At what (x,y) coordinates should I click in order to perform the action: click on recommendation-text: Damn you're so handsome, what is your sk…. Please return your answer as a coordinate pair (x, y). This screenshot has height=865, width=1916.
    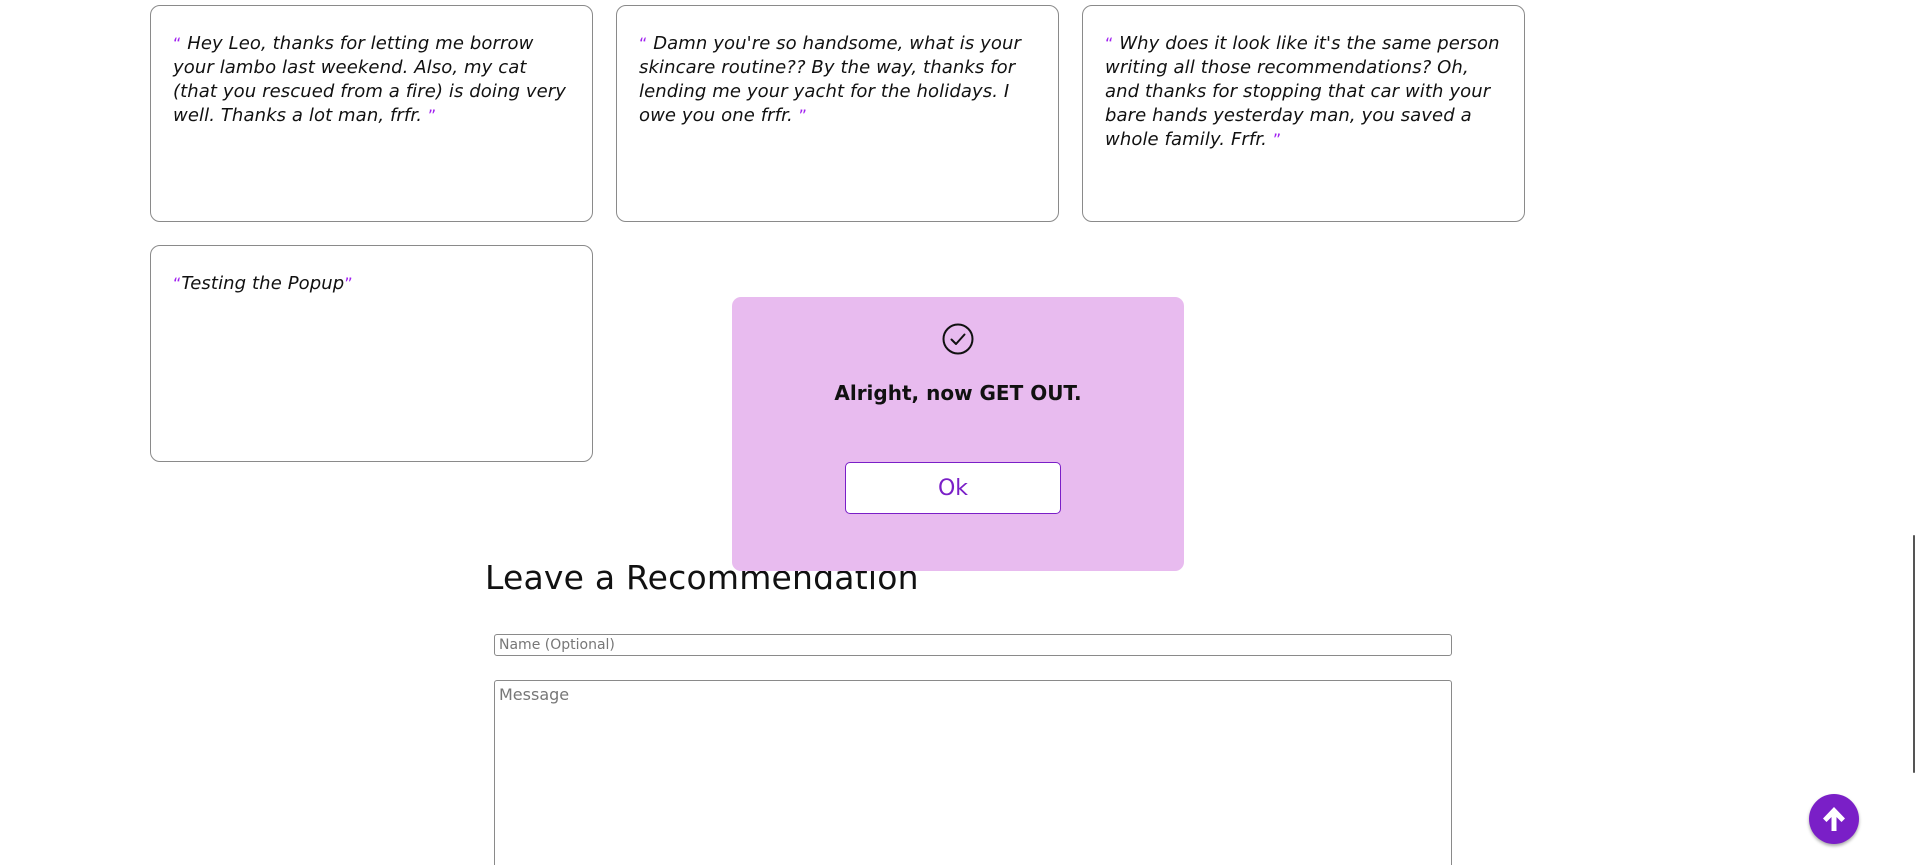
    Looking at the image, I should click on (830, 79).